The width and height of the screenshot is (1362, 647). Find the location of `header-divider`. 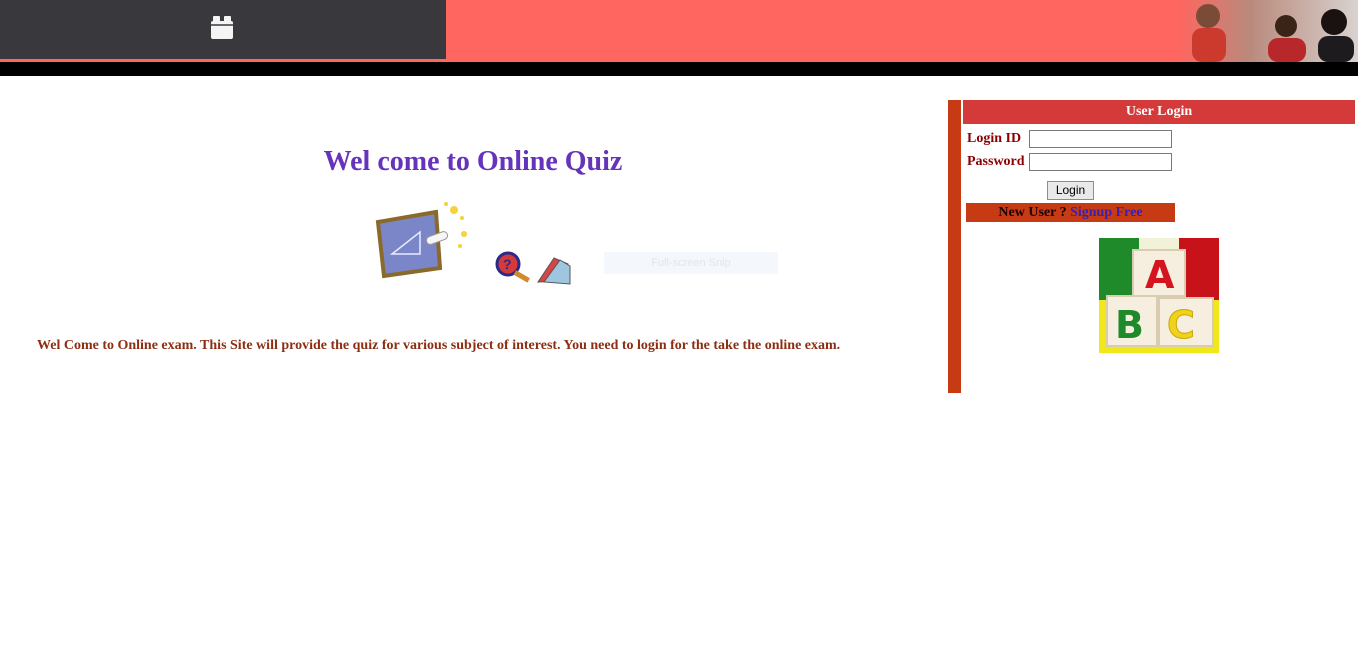

header-divider is located at coordinates (679, 69).